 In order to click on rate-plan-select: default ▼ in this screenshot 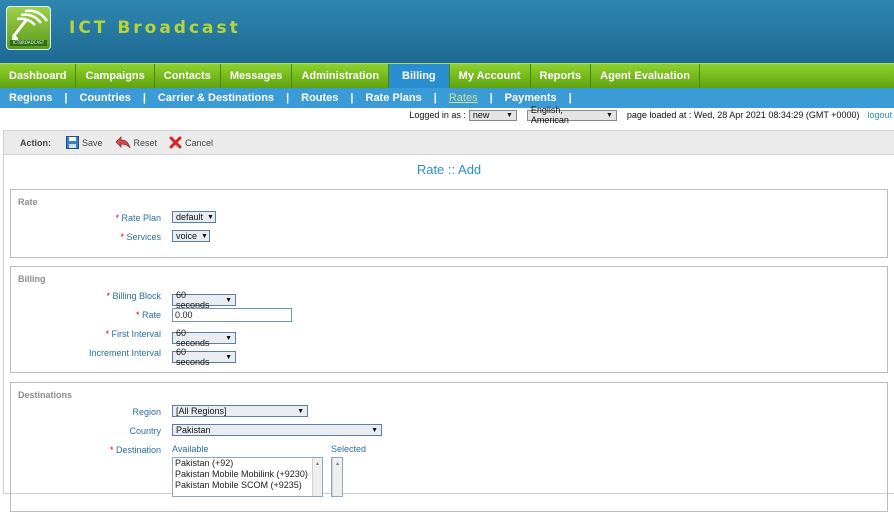, I will do `click(194, 217)`.